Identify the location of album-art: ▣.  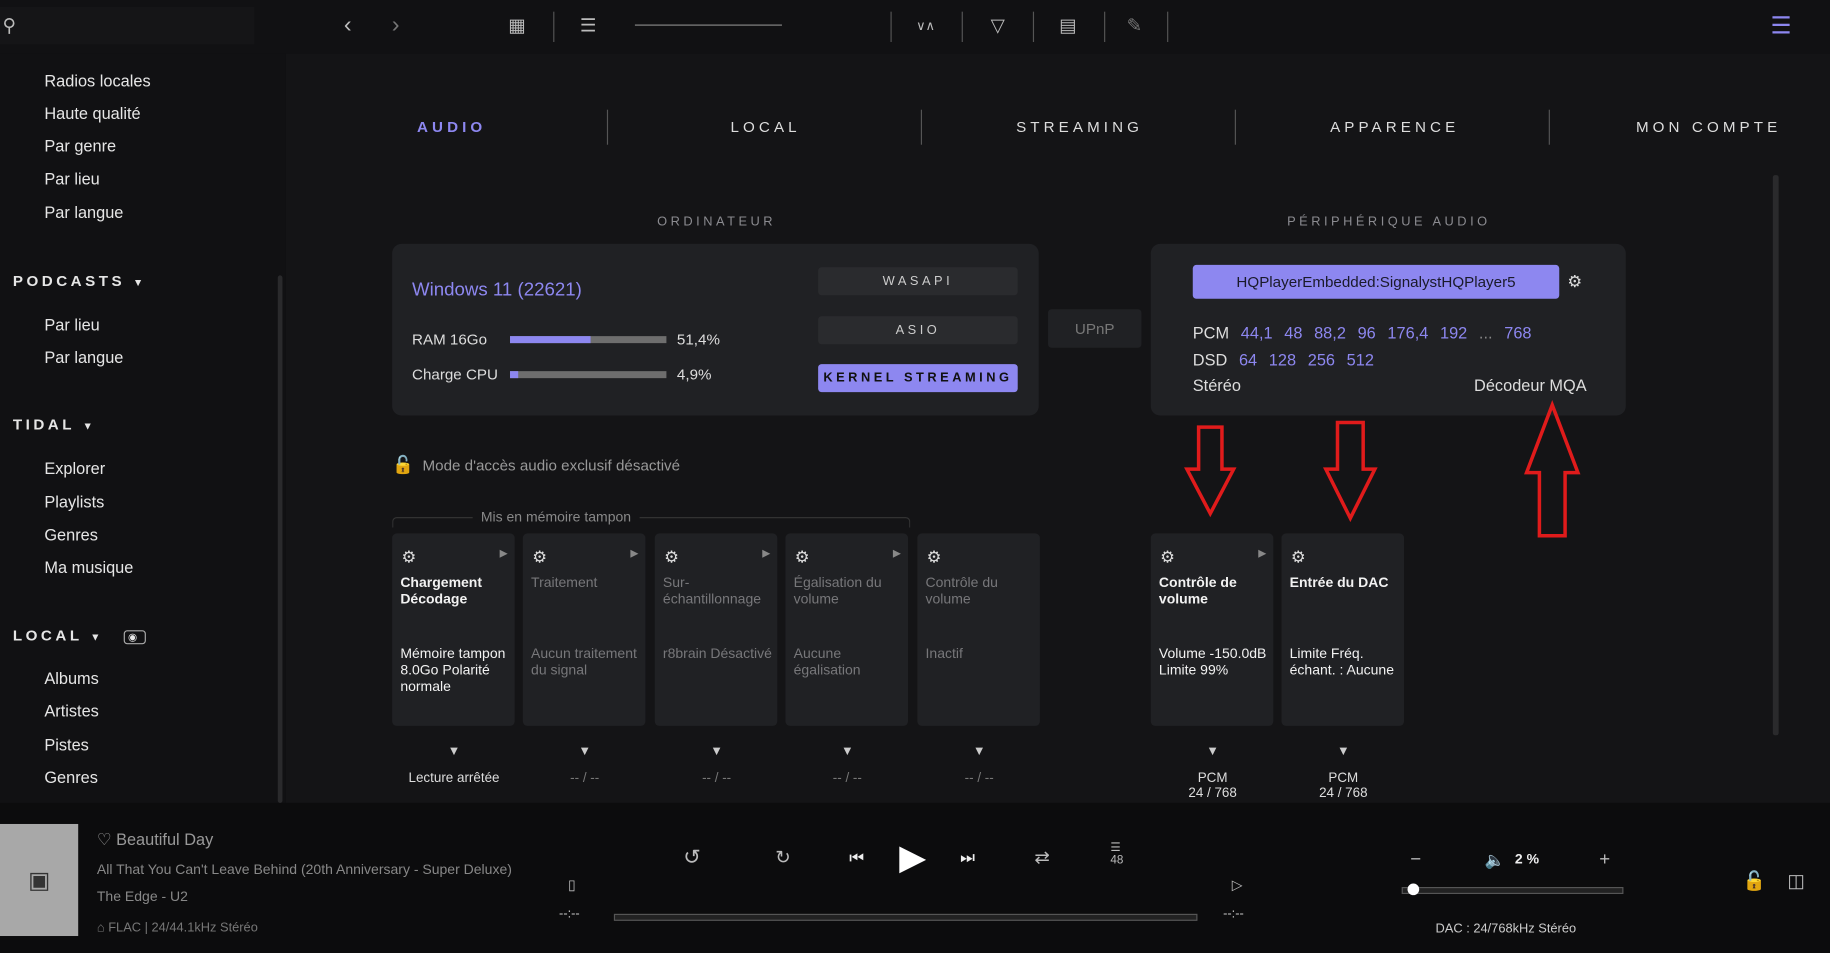
(39, 880).